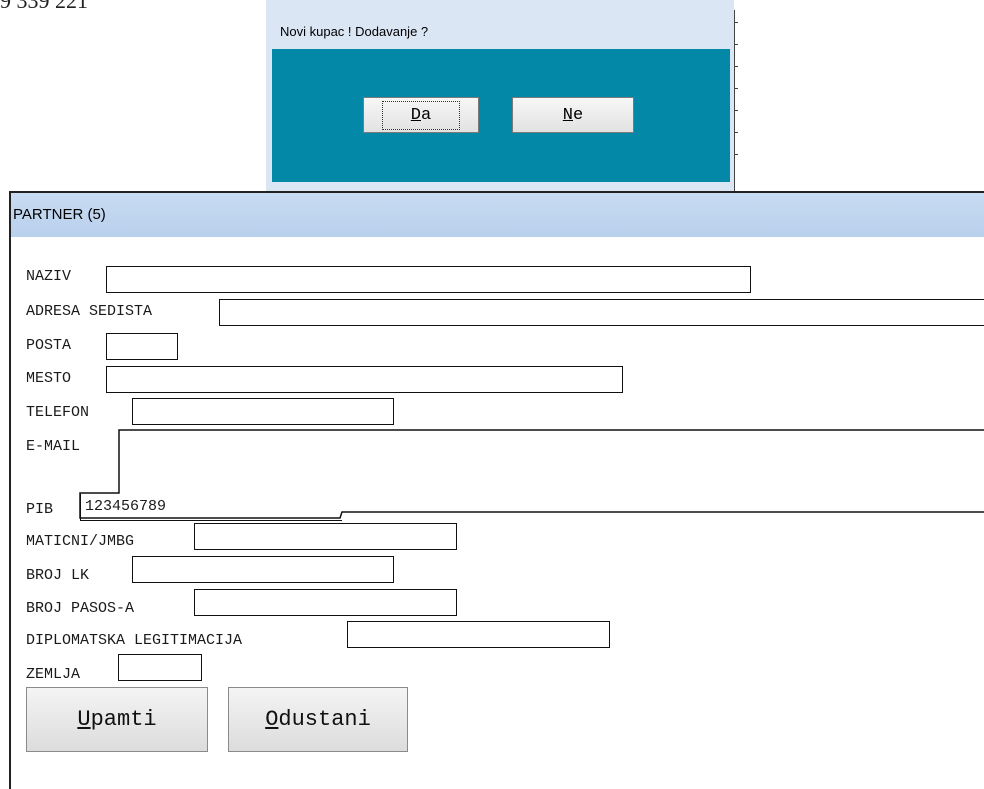 The width and height of the screenshot is (984, 789). What do you see at coordinates (325, 536) in the screenshot?
I see `maticni-field` at bounding box center [325, 536].